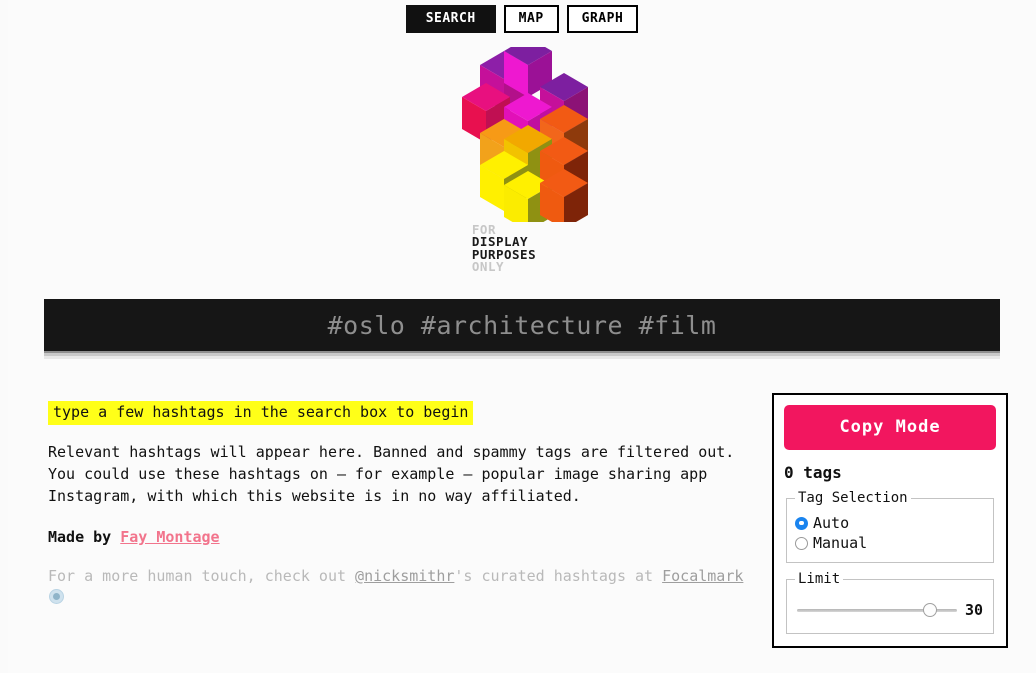 The height and width of the screenshot is (673, 1036). What do you see at coordinates (877, 610) in the screenshot?
I see `limit-slider` at bounding box center [877, 610].